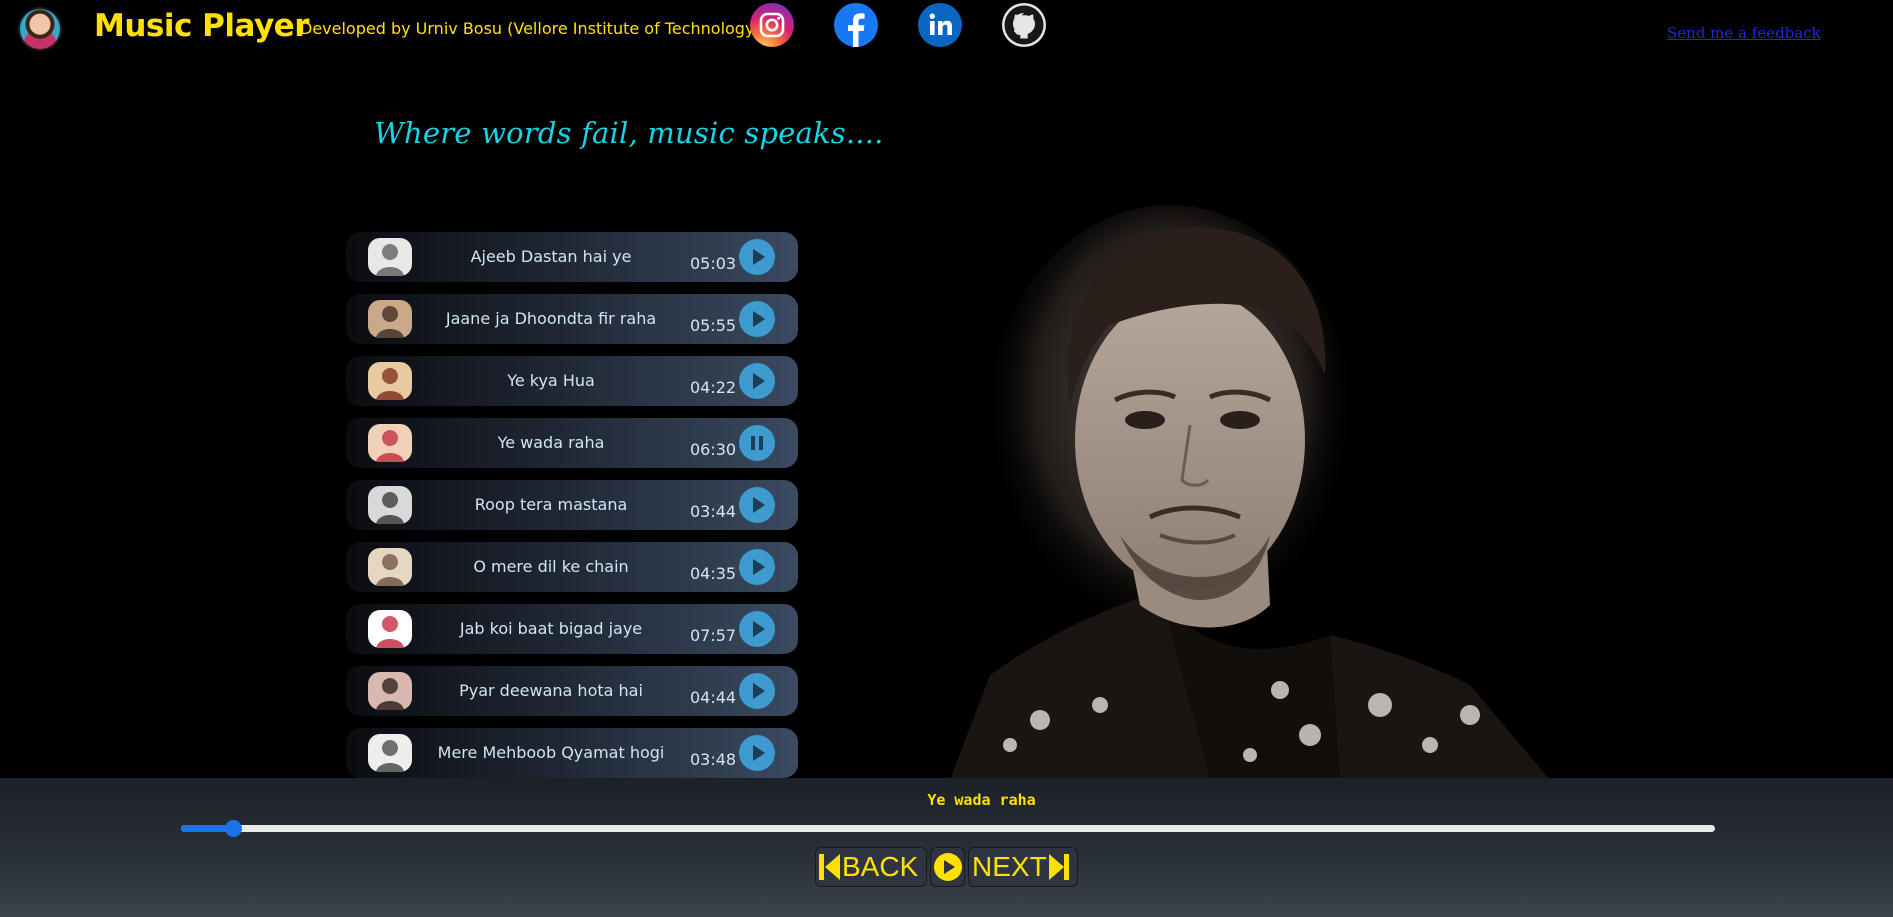 The width and height of the screenshot is (1893, 917). I want to click on song-title: Ye wada raha, so click(551, 442).